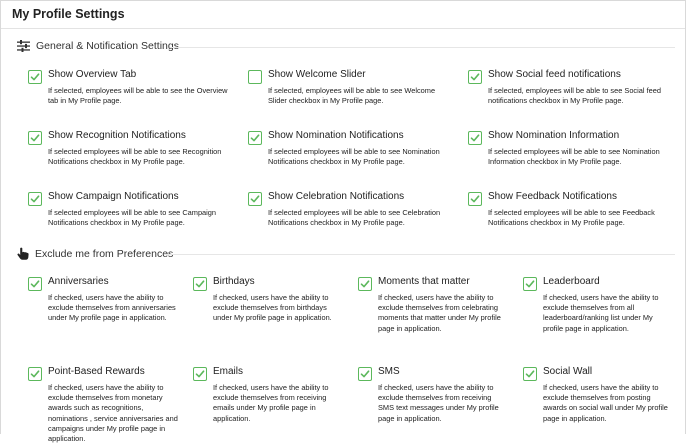 The height and width of the screenshot is (444, 688). I want to click on moments-checkbox, so click(365, 284).